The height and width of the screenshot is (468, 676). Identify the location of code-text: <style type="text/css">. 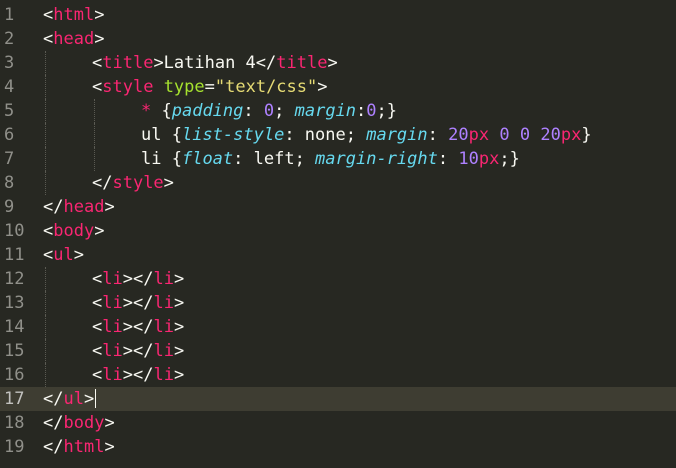
(210, 87).